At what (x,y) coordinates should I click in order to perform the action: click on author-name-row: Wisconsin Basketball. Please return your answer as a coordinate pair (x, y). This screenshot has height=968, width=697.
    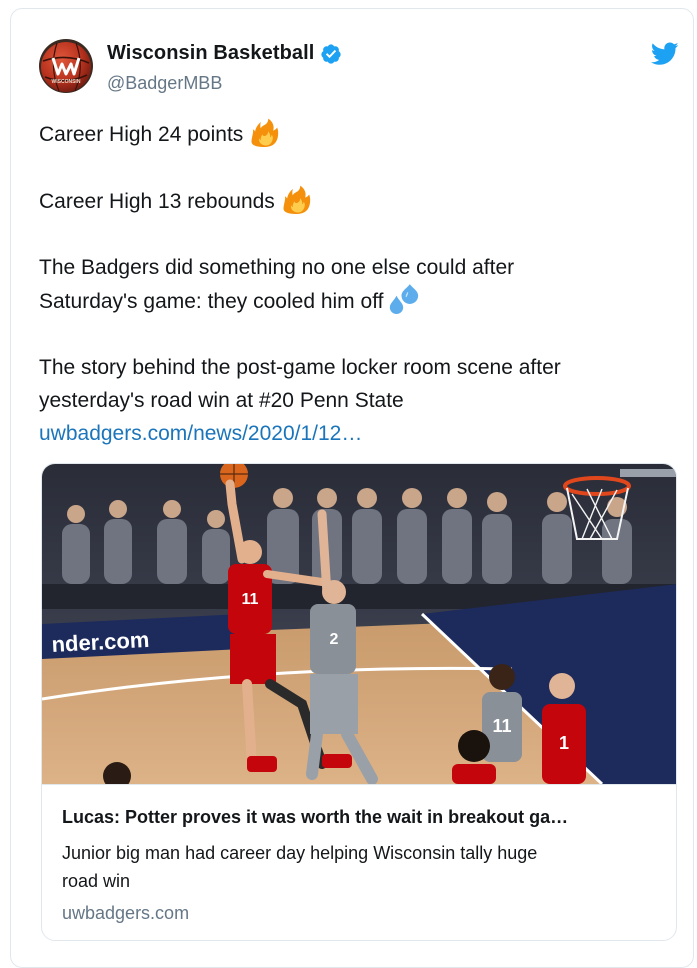
    Looking at the image, I should click on (224, 53).